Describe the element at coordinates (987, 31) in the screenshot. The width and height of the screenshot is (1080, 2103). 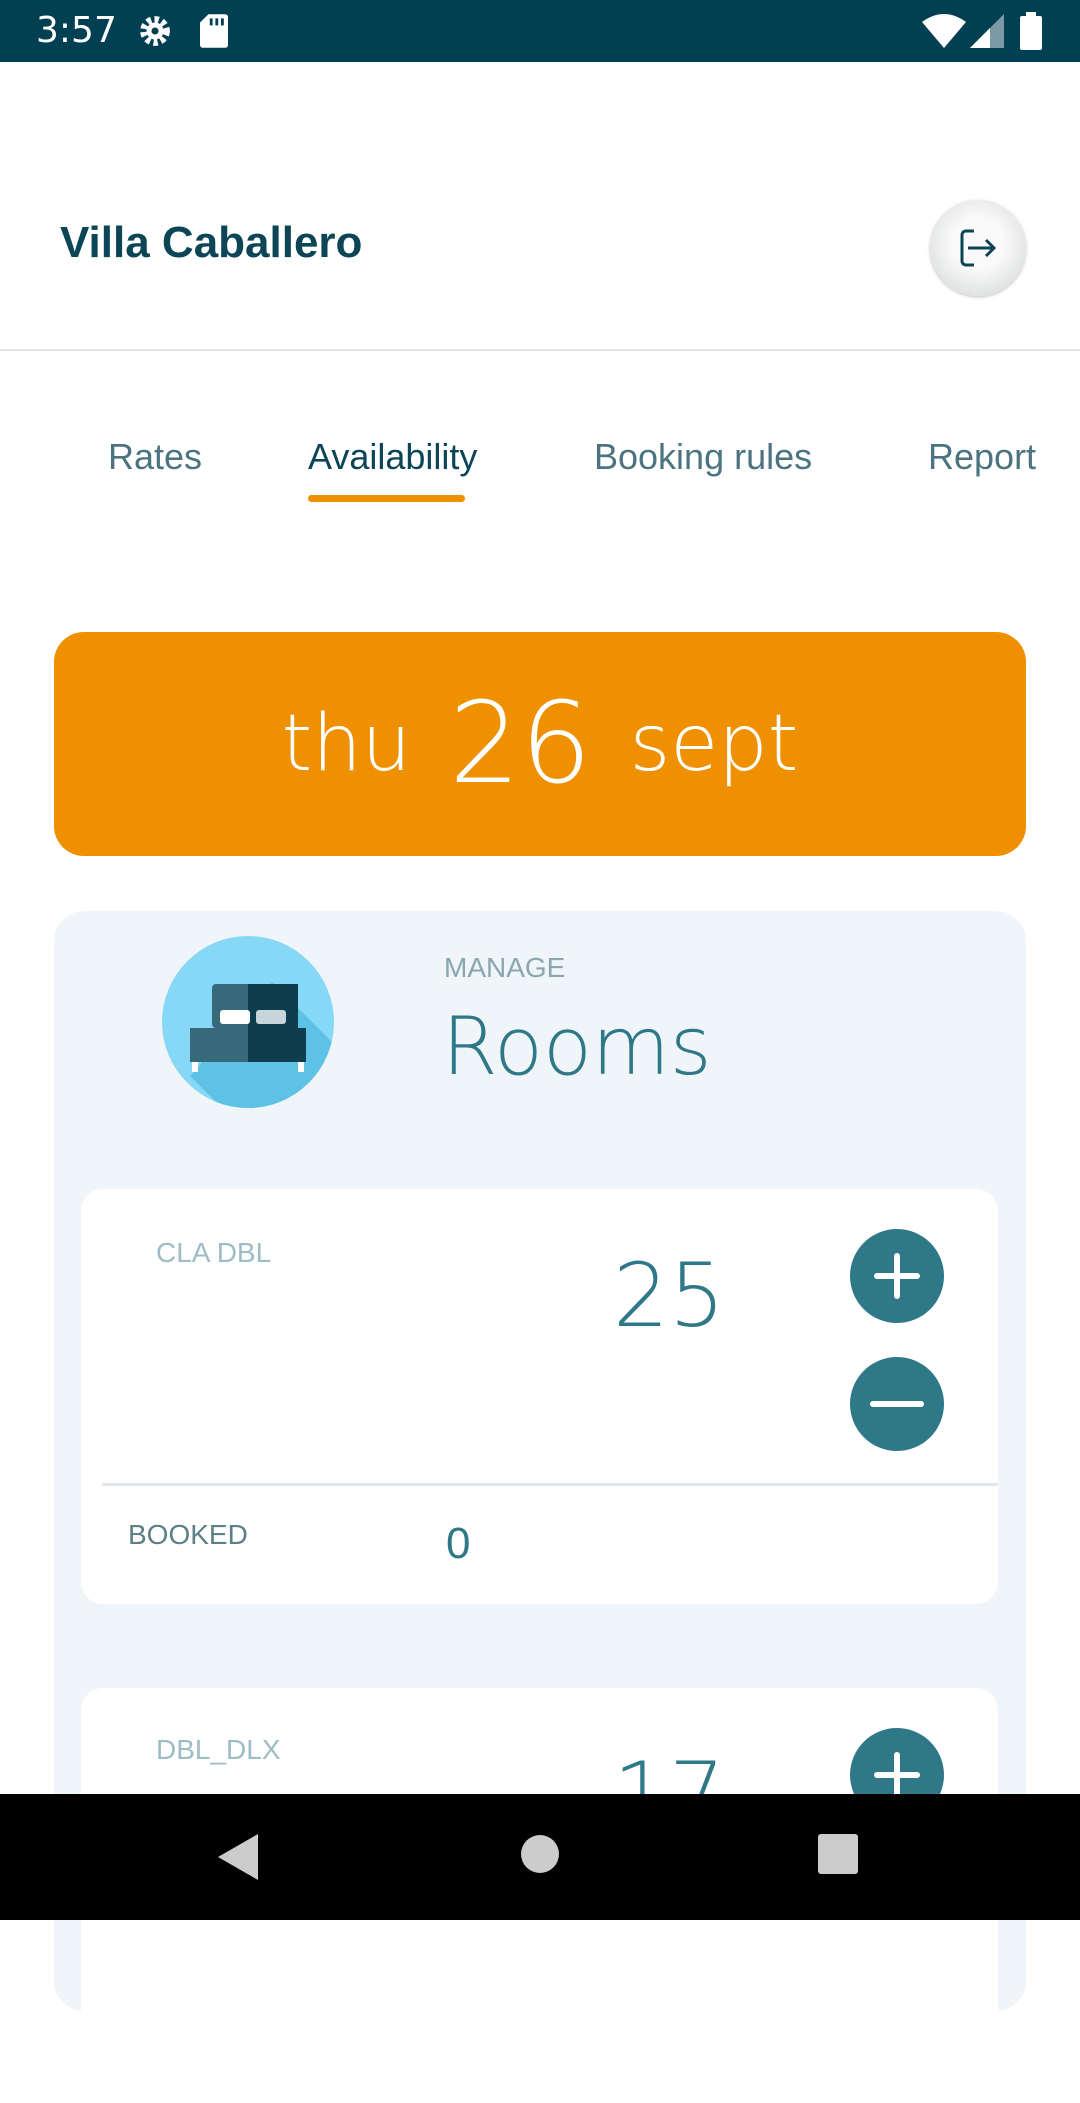
I see `signal-icon` at that location.